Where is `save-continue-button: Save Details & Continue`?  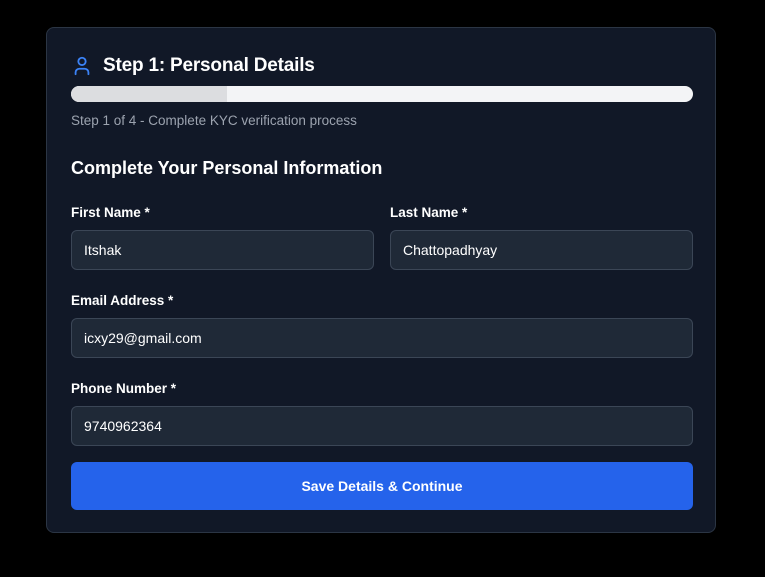
save-continue-button: Save Details & Continue is located at coordinates (382, 486).